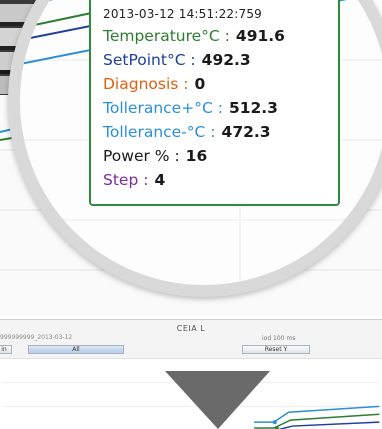 The image size is (382, 429). Describe the element at coordinates (182, 14) in the screenshot. I see `tooltip-timestamp: 2013-03-12 14:51:22:759` at that location.